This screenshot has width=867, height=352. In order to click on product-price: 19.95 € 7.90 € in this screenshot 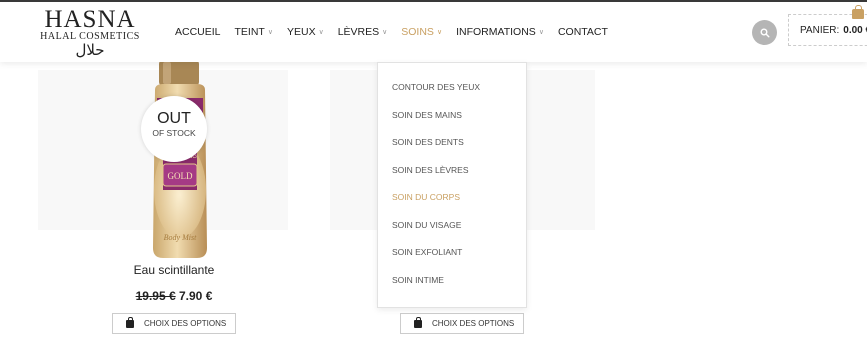, I will do `click(174, 296)`.